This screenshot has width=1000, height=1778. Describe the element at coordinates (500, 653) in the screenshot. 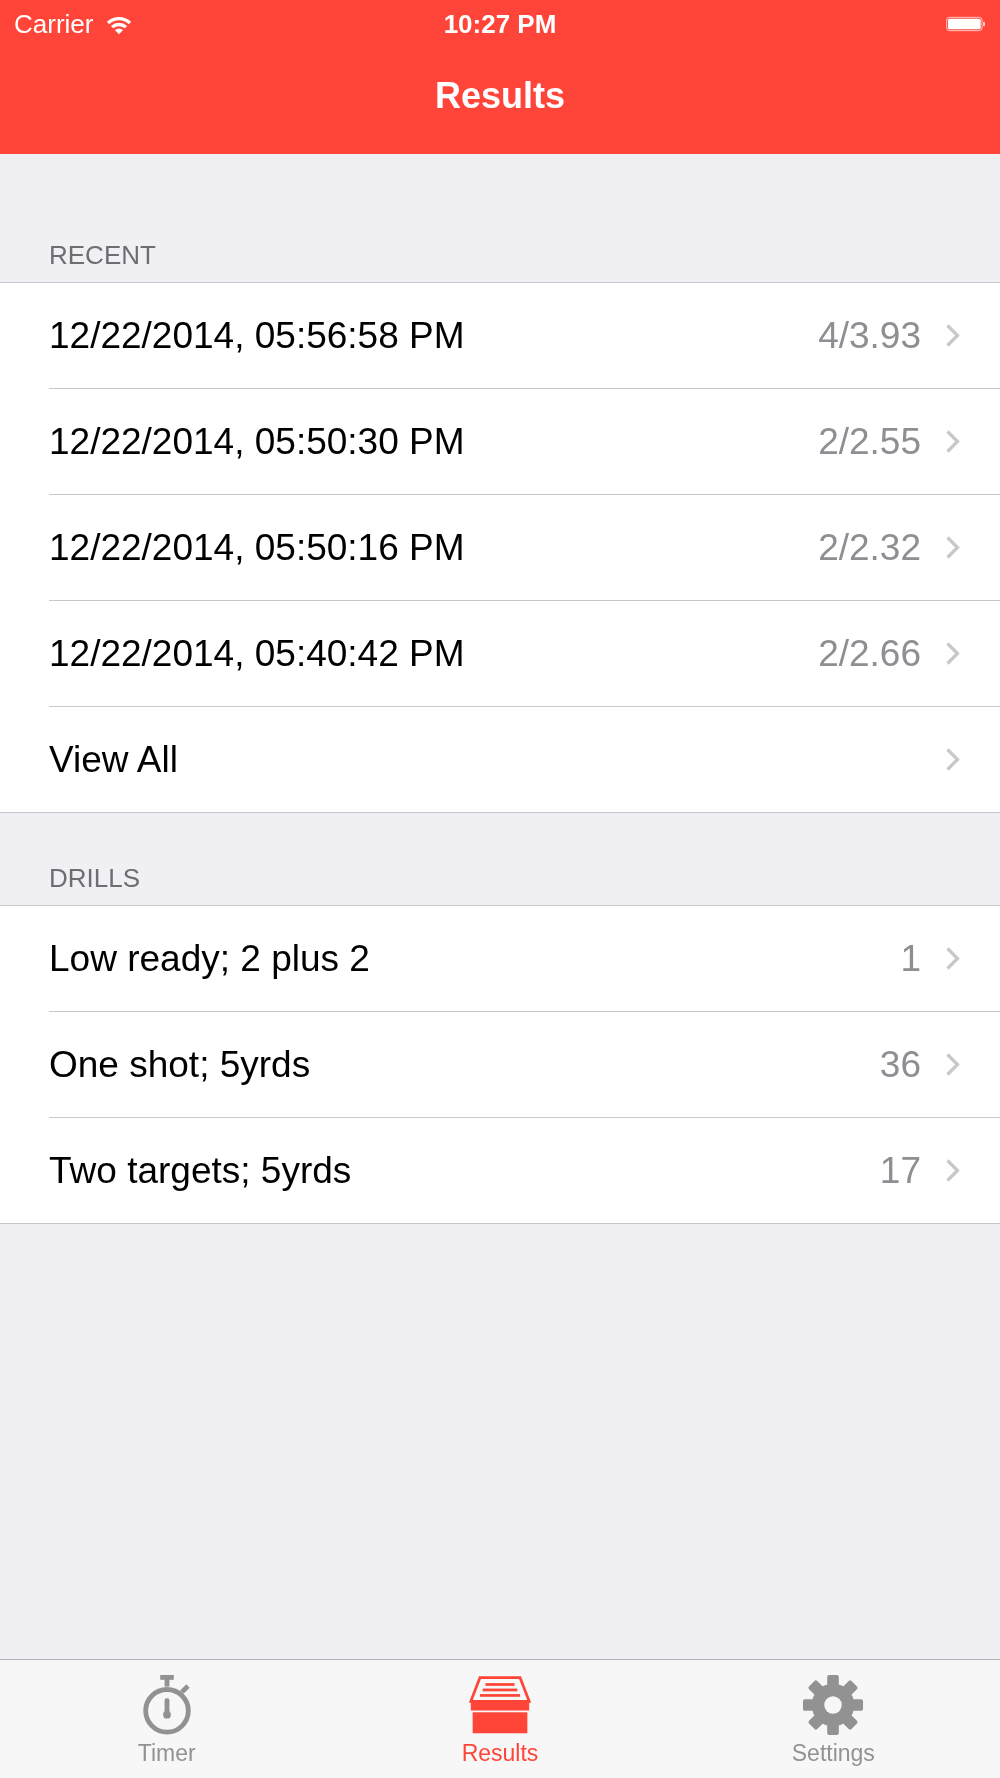

I see `table-row: 12/22/2014, 05:40:42 PM 2/2.66` at that location.